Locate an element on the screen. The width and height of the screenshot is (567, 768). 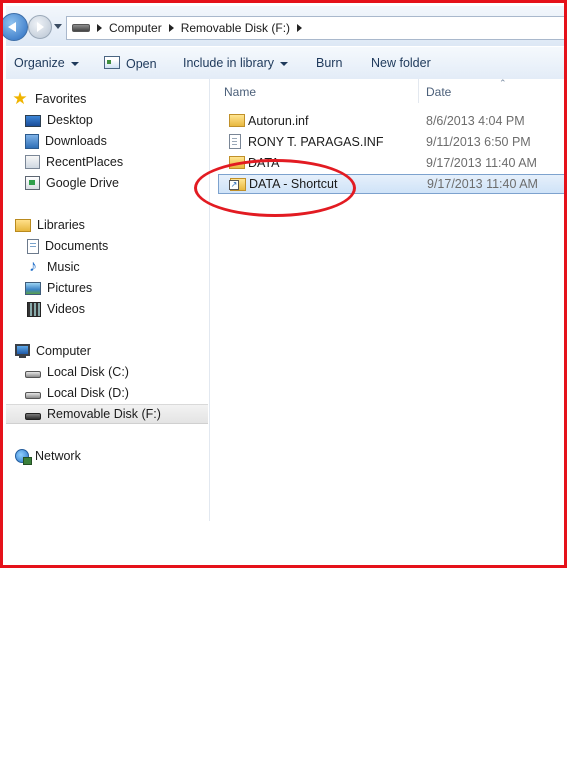
nav-item-documents: Documents is located at coordinates (128, 246).